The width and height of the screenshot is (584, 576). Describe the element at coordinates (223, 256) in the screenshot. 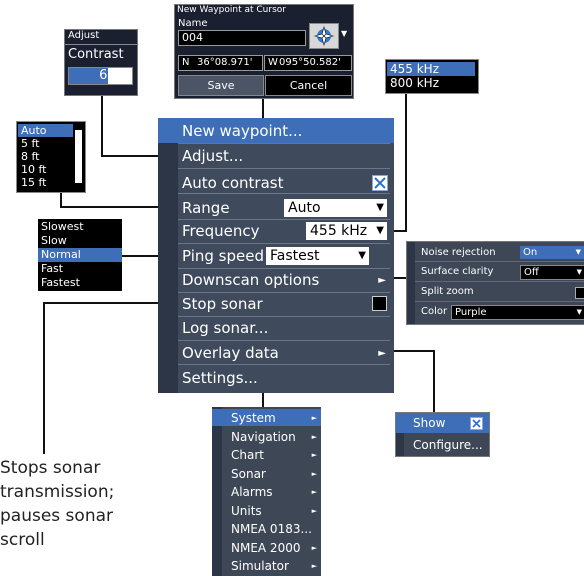

I see `menu-item-ping-speed: Ping speed` at that location.